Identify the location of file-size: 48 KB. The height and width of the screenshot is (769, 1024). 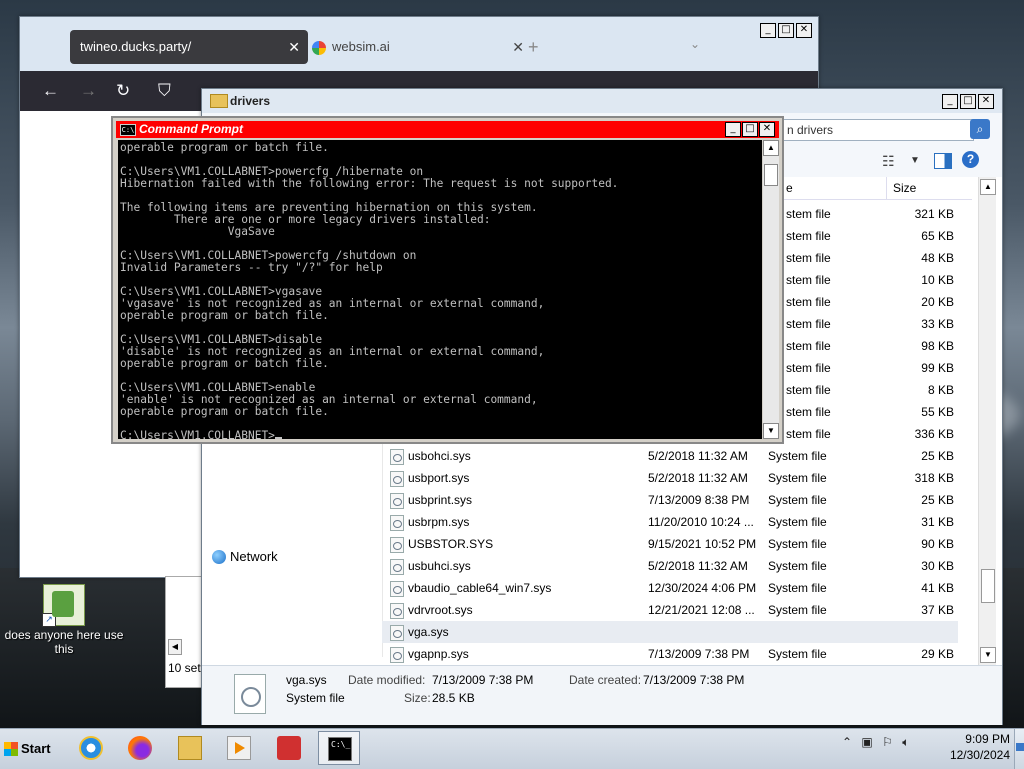
(937, 258).